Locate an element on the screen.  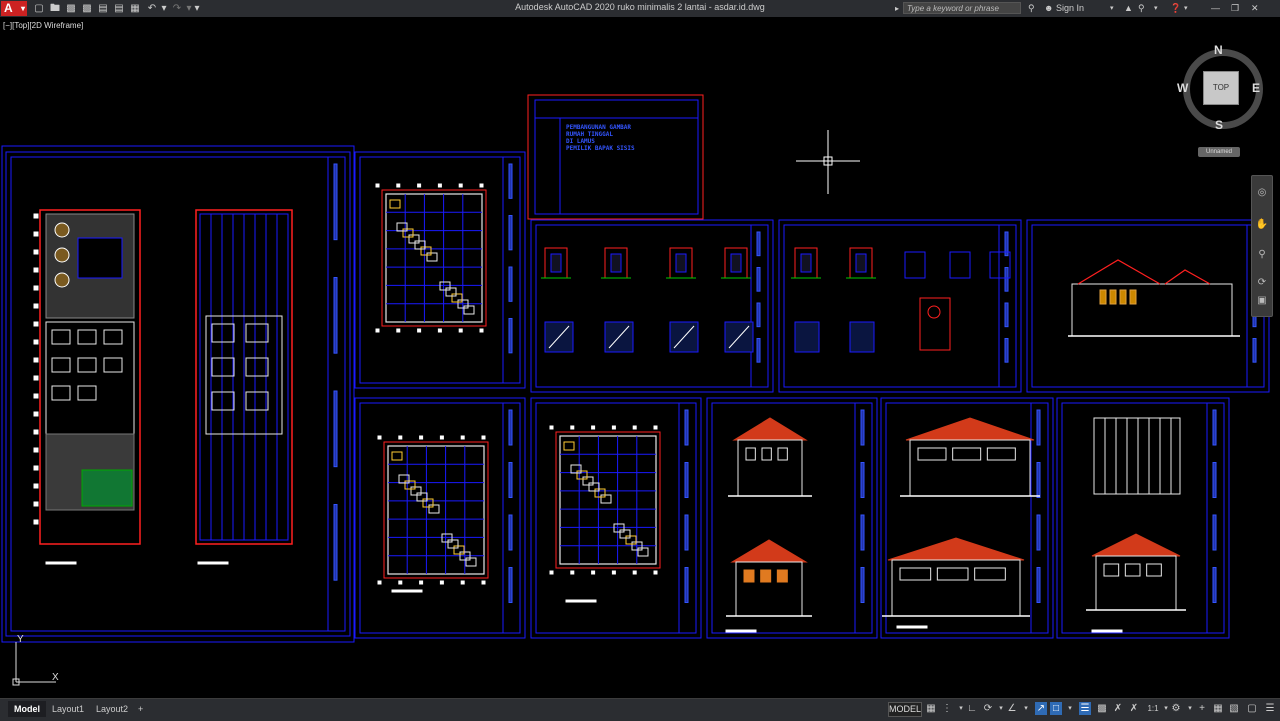
zoom-icon: ⚲ is located at coordinates (1262, 255).